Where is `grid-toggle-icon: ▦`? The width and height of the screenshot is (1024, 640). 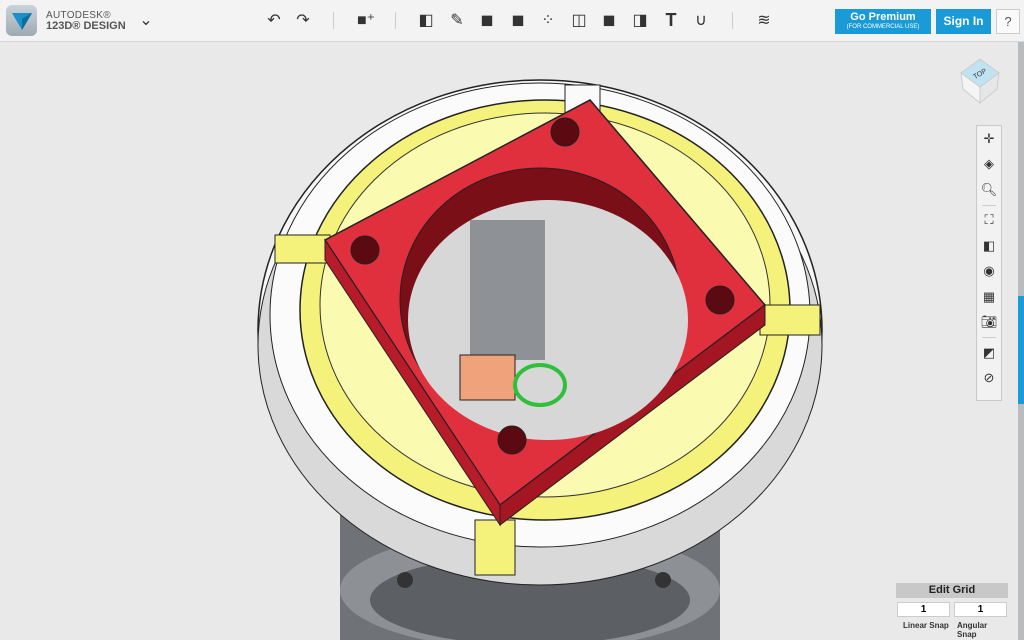
grid-toggle-icon: ▦ is located at coordinates (989, 297).